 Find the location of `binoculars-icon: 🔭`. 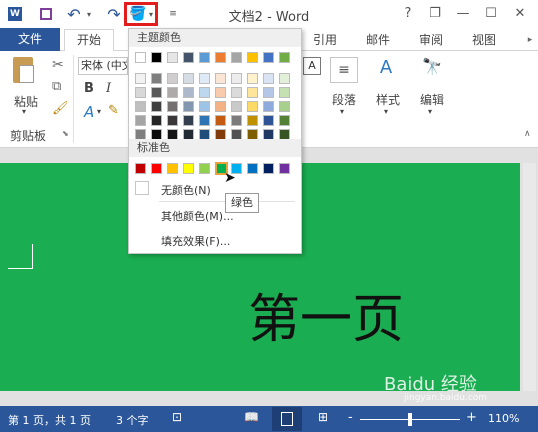

binoculars-icon: 🔭 is located at coordinates (432, 70).